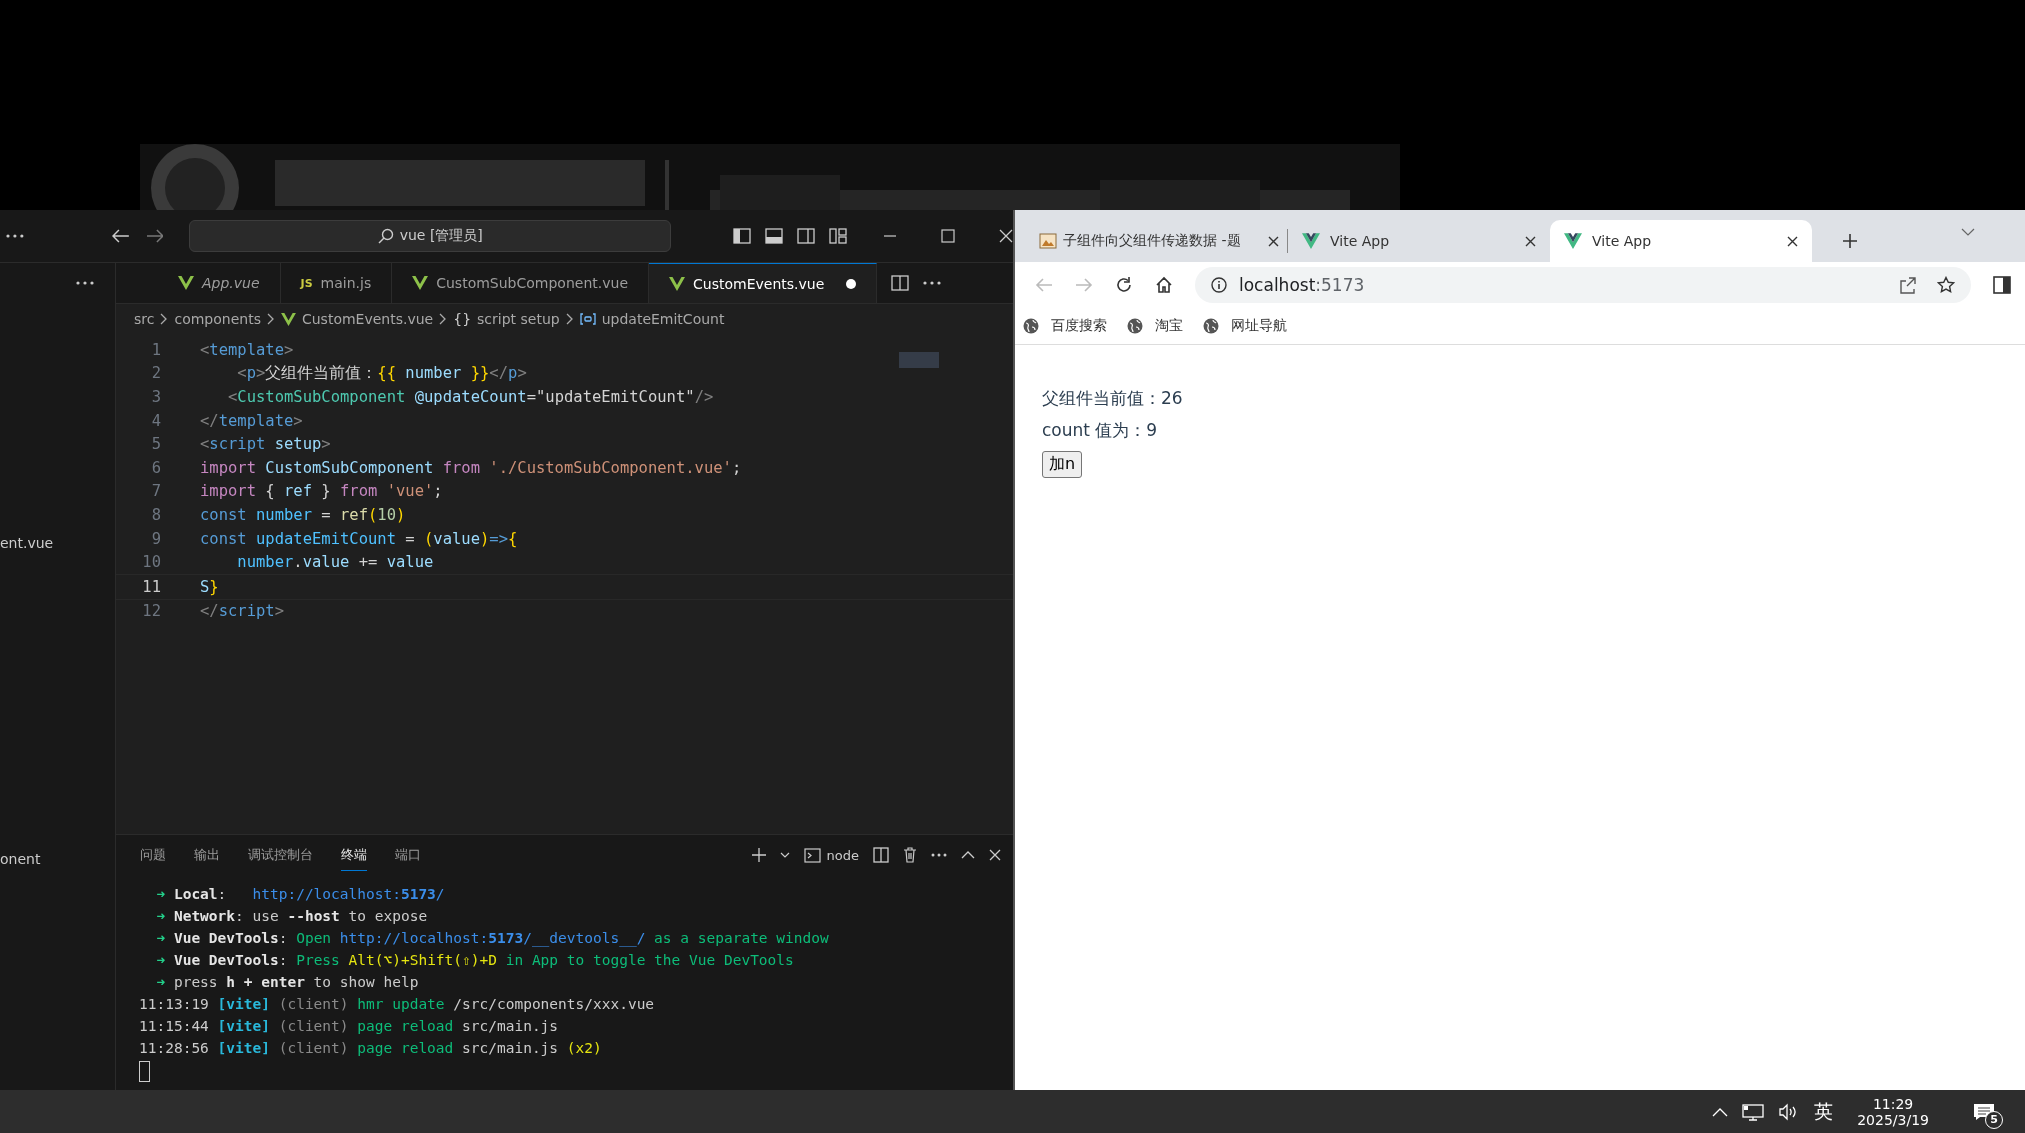  Describe the element at coordinates (151, 611) in the screenshot. I see `line-number: 12` at that location.